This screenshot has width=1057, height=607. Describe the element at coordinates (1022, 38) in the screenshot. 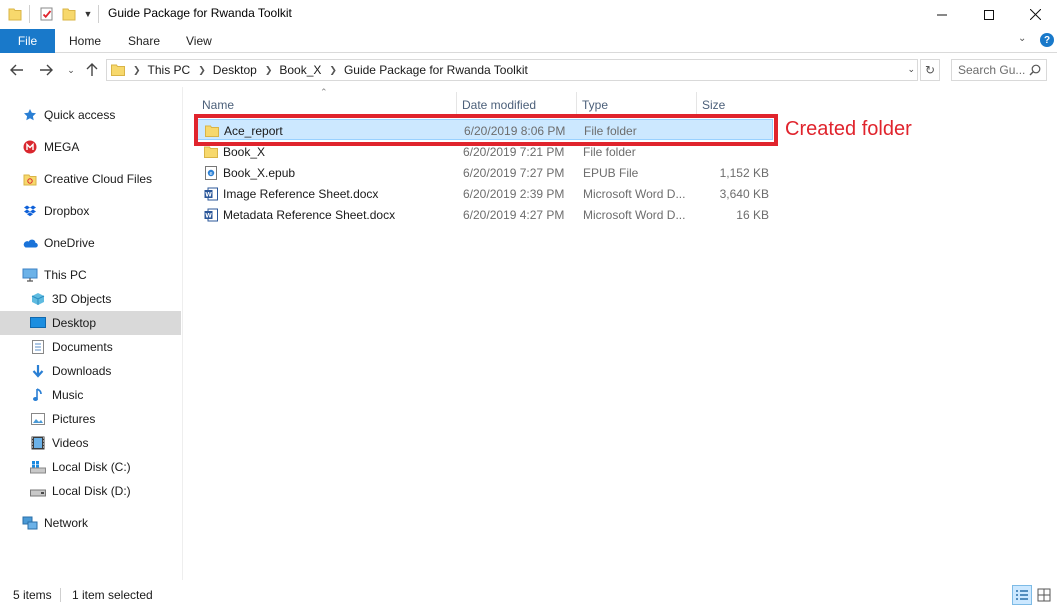

I see `expand-ribbon-chevron-icon: ⌄` at that location.